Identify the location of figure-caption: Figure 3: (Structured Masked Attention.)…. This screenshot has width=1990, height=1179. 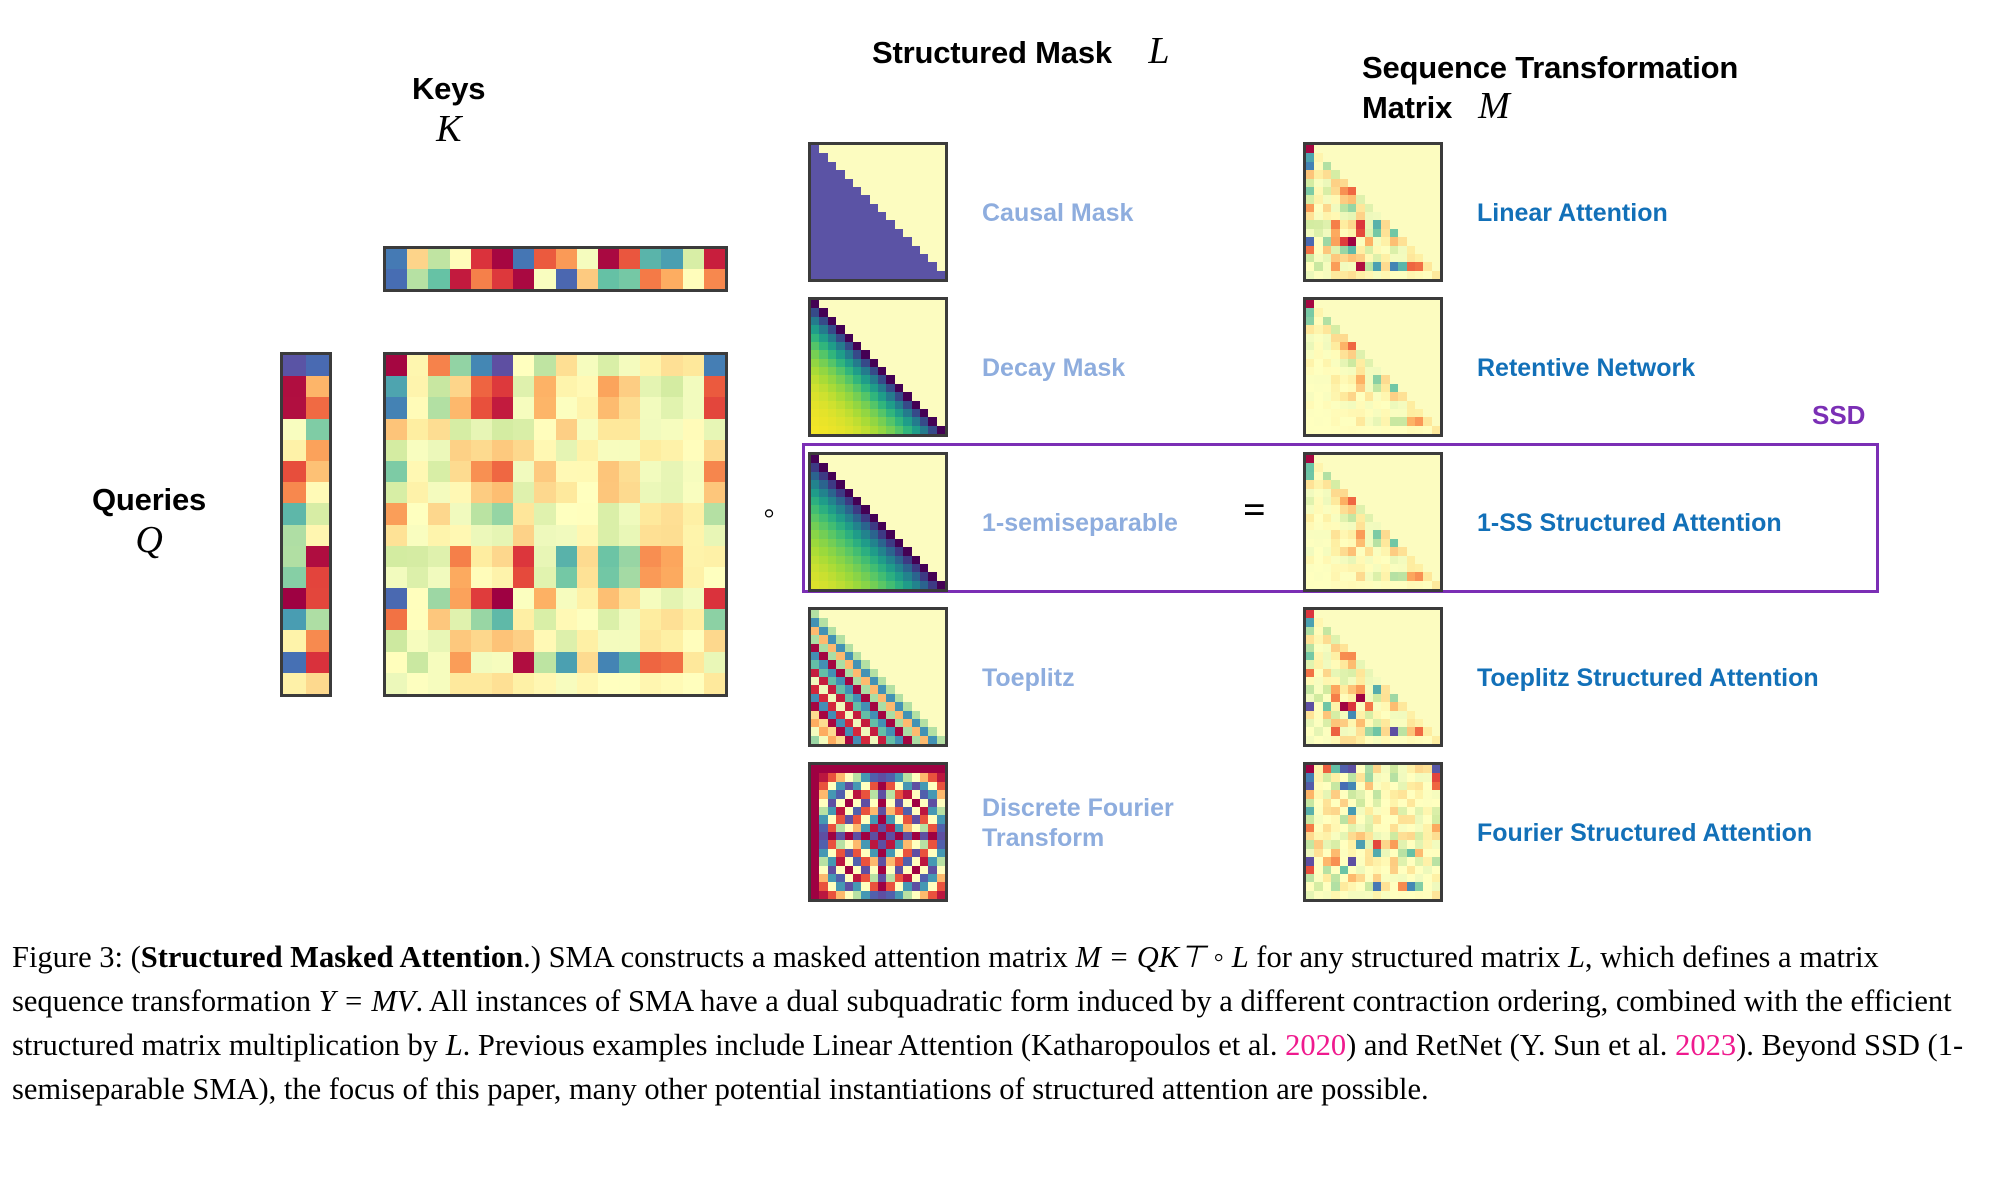
(995, 1023).